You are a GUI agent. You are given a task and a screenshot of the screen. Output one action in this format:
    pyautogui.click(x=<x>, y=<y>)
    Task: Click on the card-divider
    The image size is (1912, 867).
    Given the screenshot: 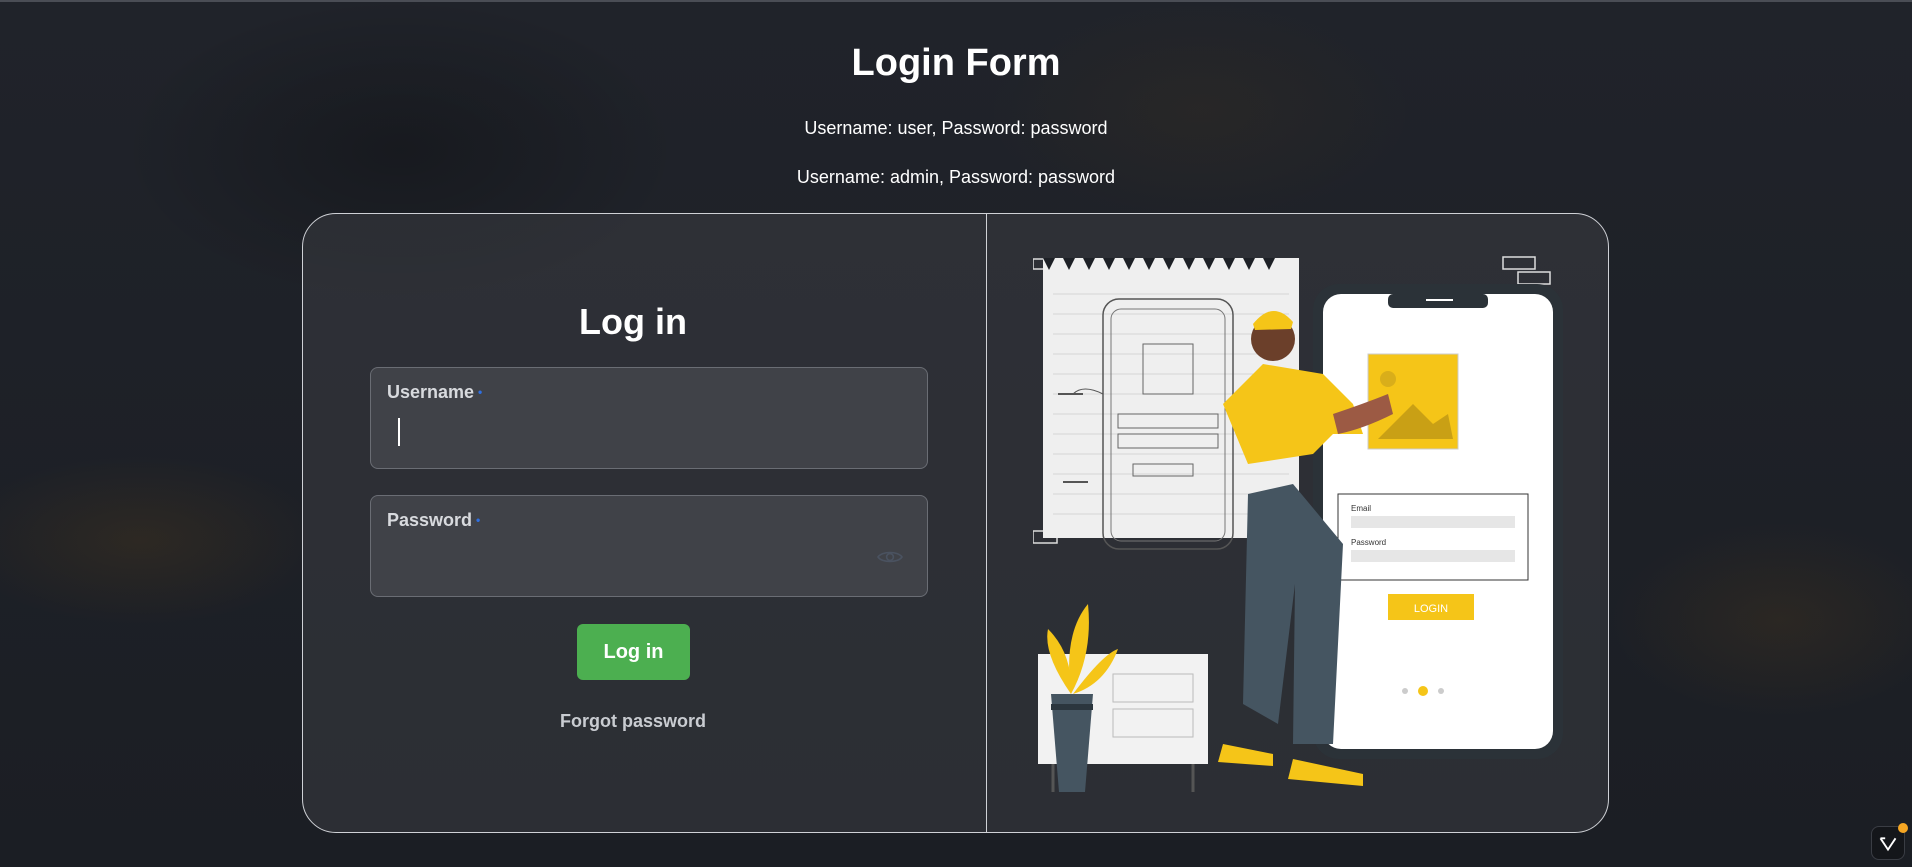 What is the action you would take?
    pyautogui.click(x=986, y=523)
    